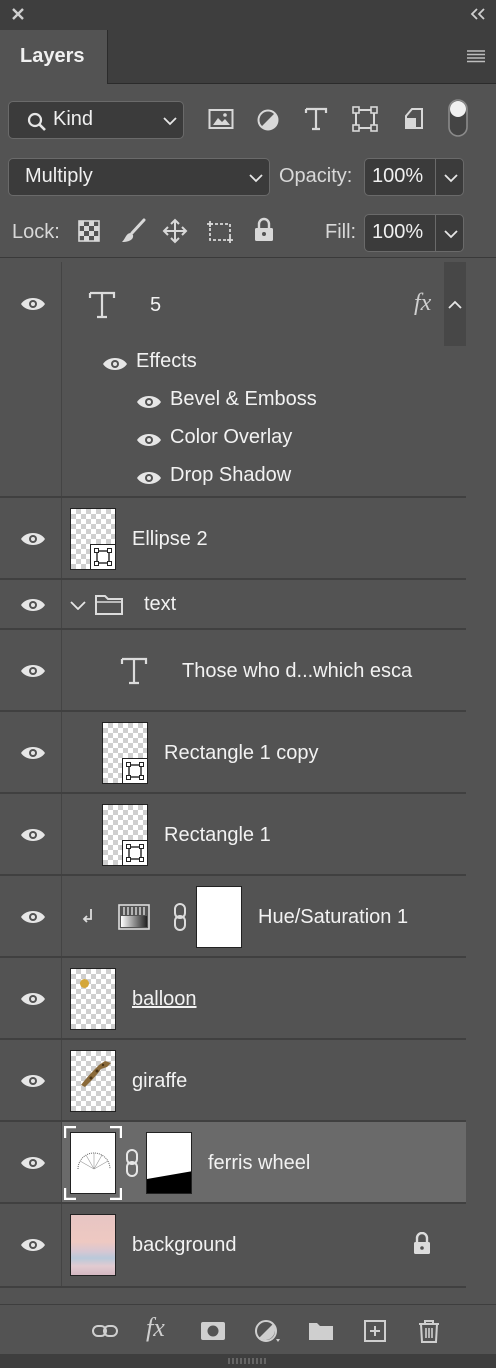  Describe the element at coordinates (451, 178) in the screenshot. I see `opacity-chevron-icon` at that location.